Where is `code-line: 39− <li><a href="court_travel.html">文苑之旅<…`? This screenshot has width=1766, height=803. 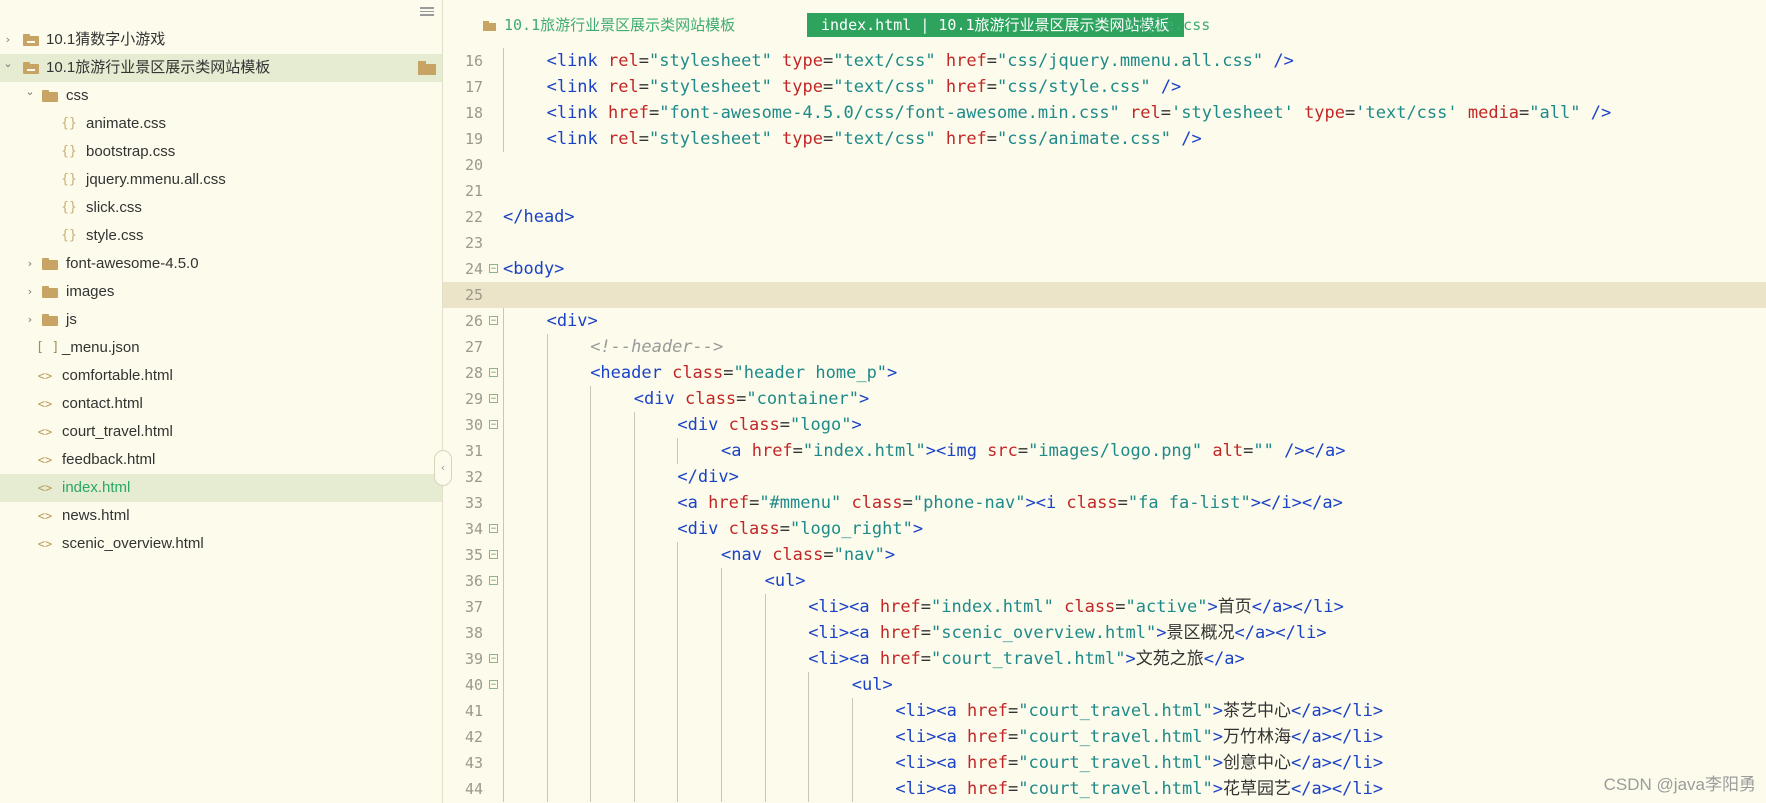
code-line: 39− <li><a href="court_travel.html">文苑之旅<… is located at coordinates (1104, 659).